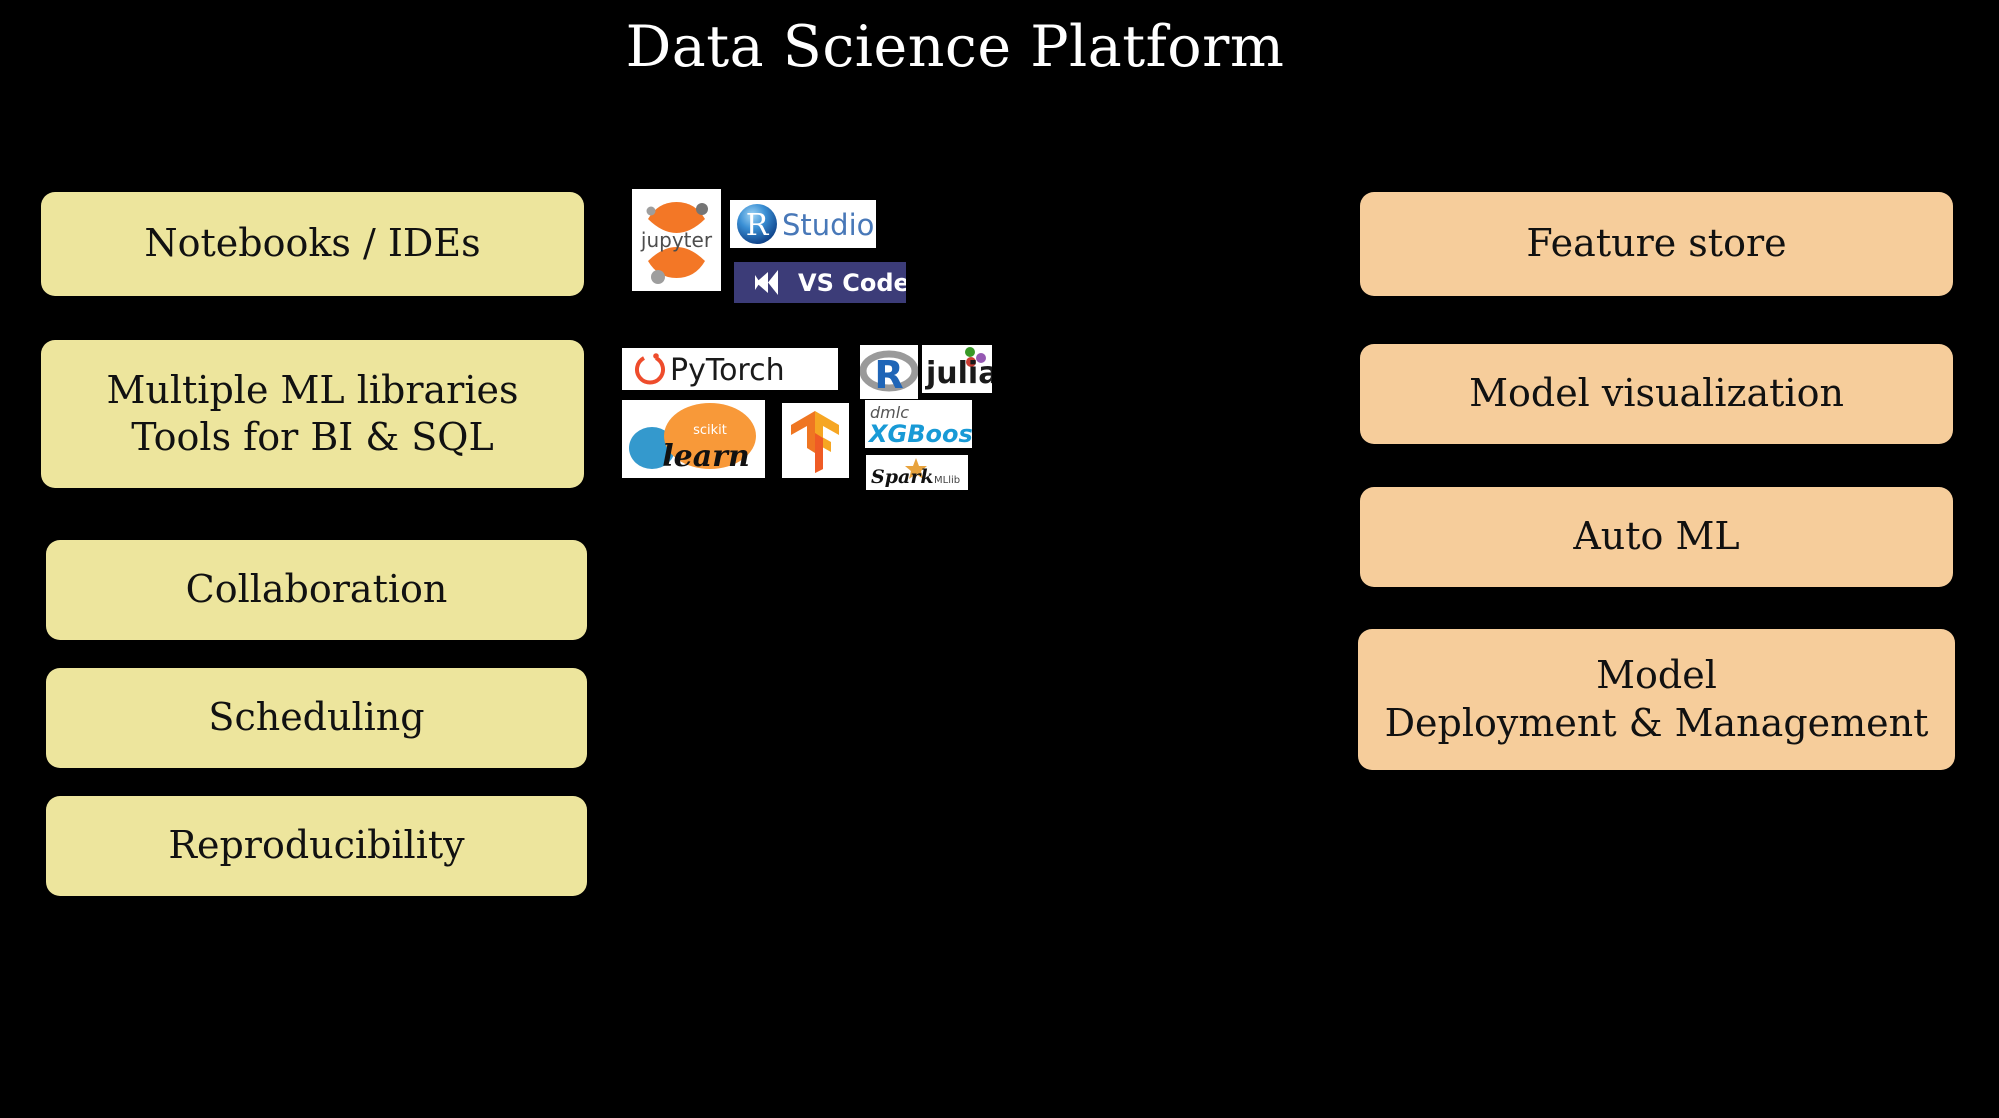 The image size is (1999, 1118). I want to click on logo-tile-jupyter: jupyter, so click(676, 240).